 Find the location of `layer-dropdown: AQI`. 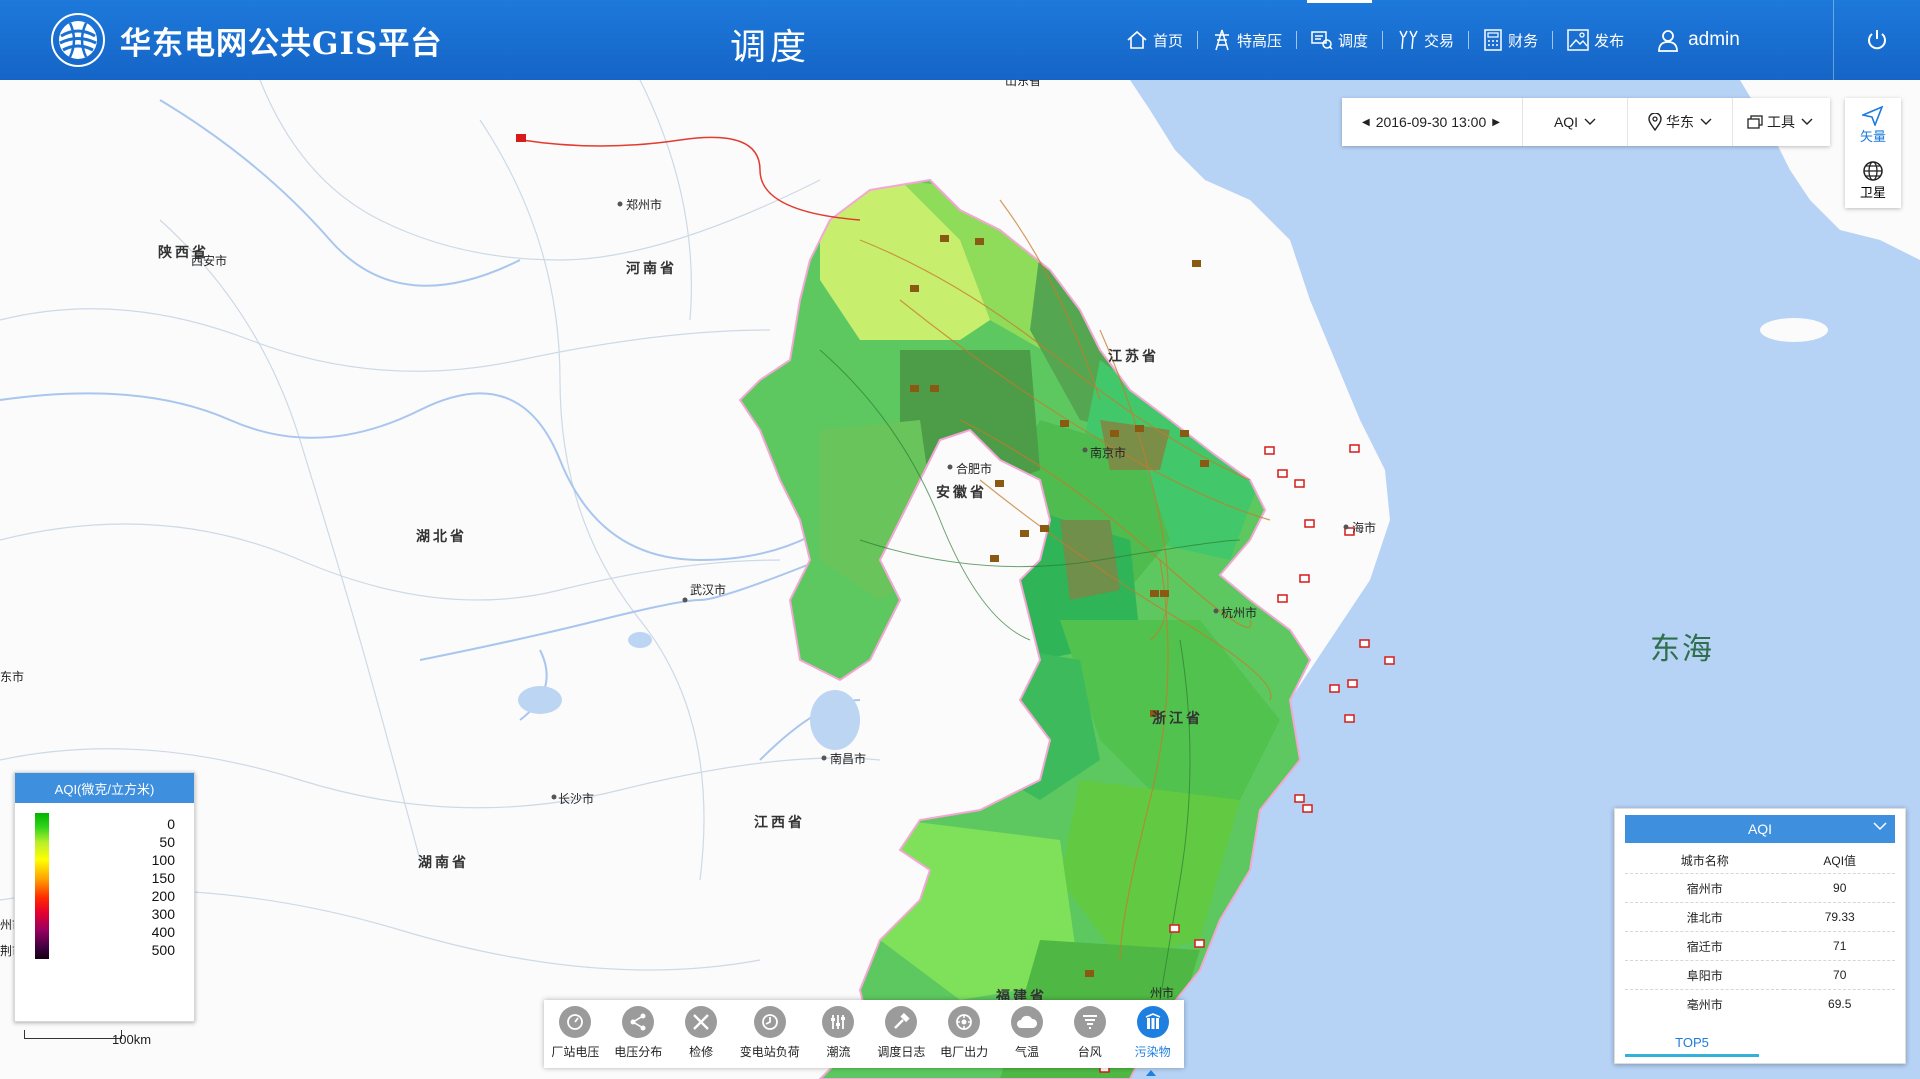

layer-dropdown: AQI is located at coordinates (1575, 122).